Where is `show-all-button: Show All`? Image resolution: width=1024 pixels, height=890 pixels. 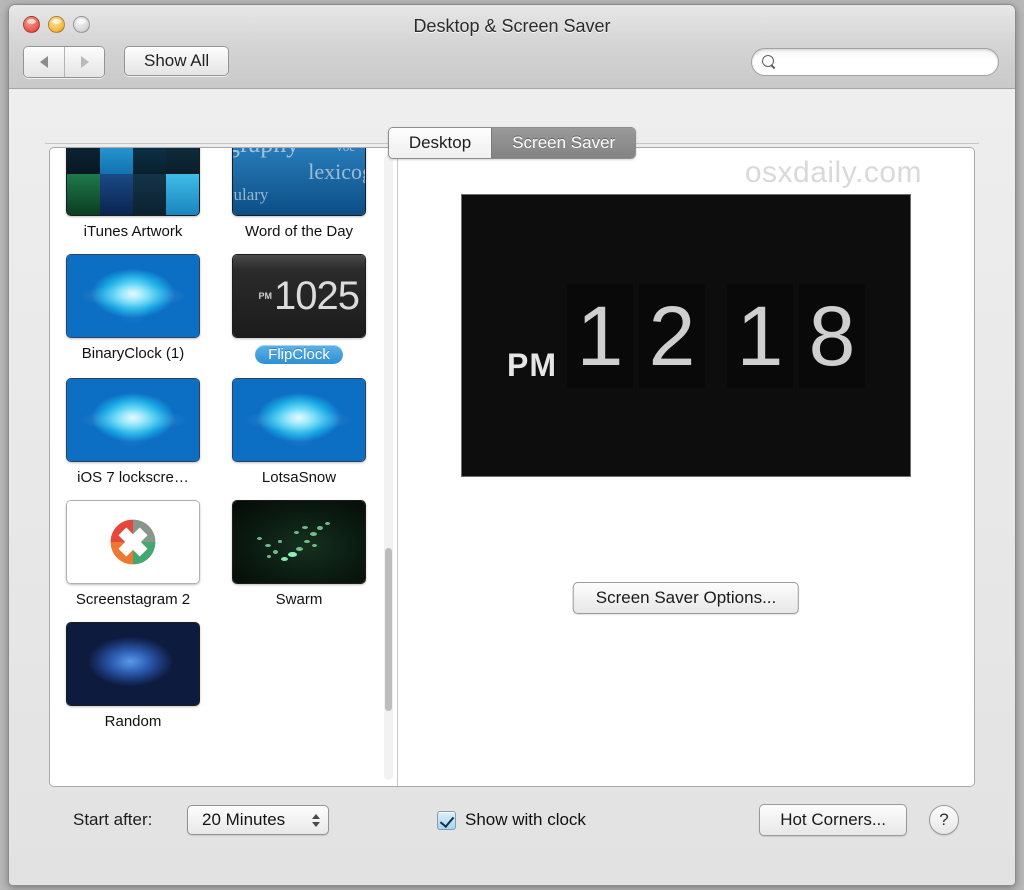 show-all-button: Show All is located at coordinates (177, 61).